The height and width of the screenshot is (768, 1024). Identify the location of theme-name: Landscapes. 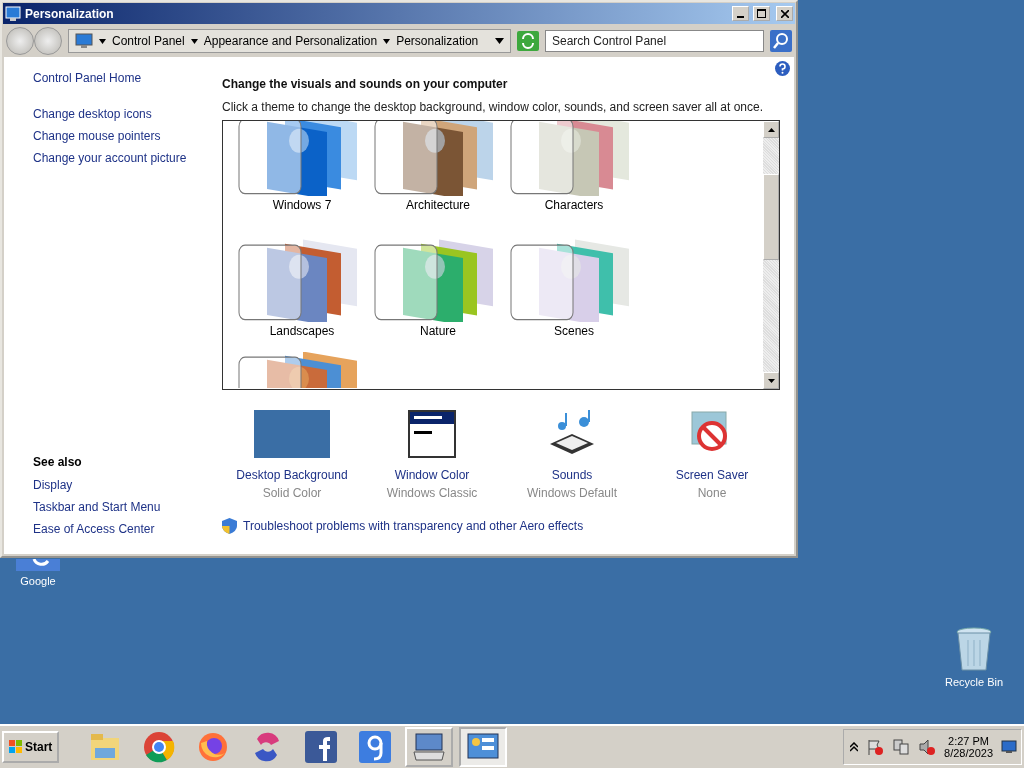
(302, 331).